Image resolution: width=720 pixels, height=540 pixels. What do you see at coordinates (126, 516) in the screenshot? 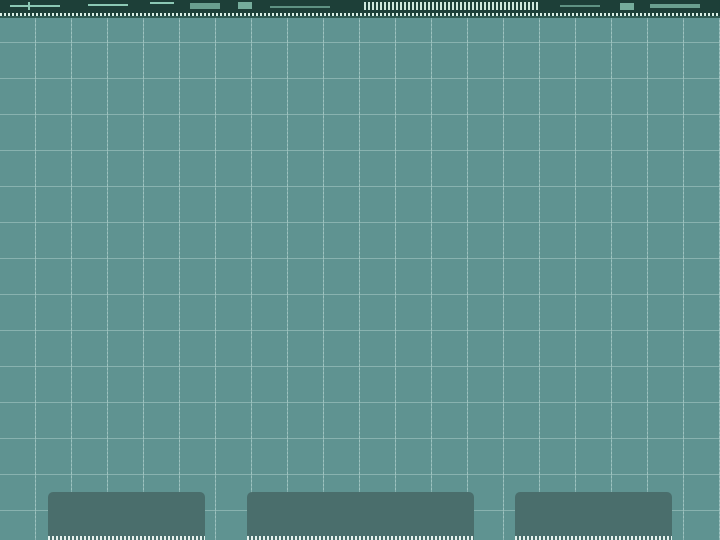
I see `bottom-panel-left` at bounding box center [126, 516].